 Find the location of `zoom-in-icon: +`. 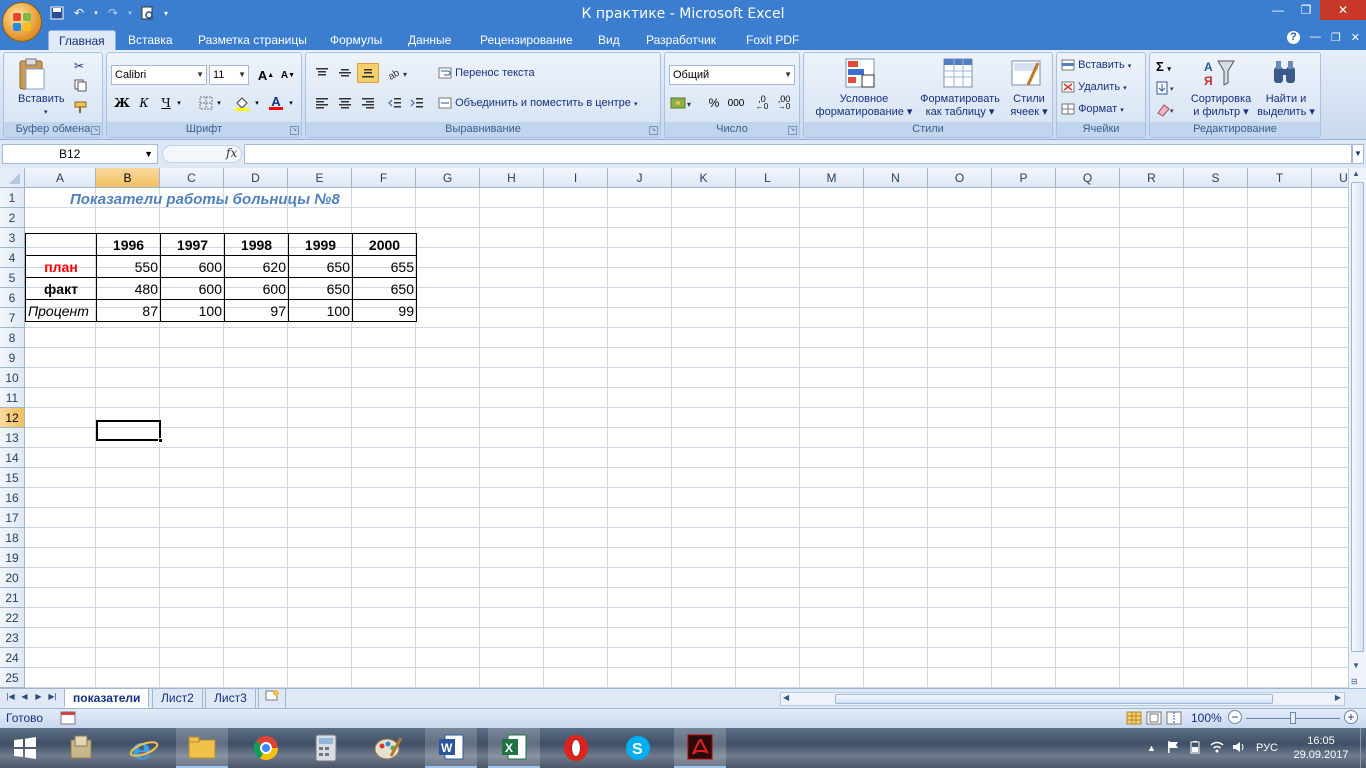

zoom-in-icon: + is located at coordinates (1351, 717).